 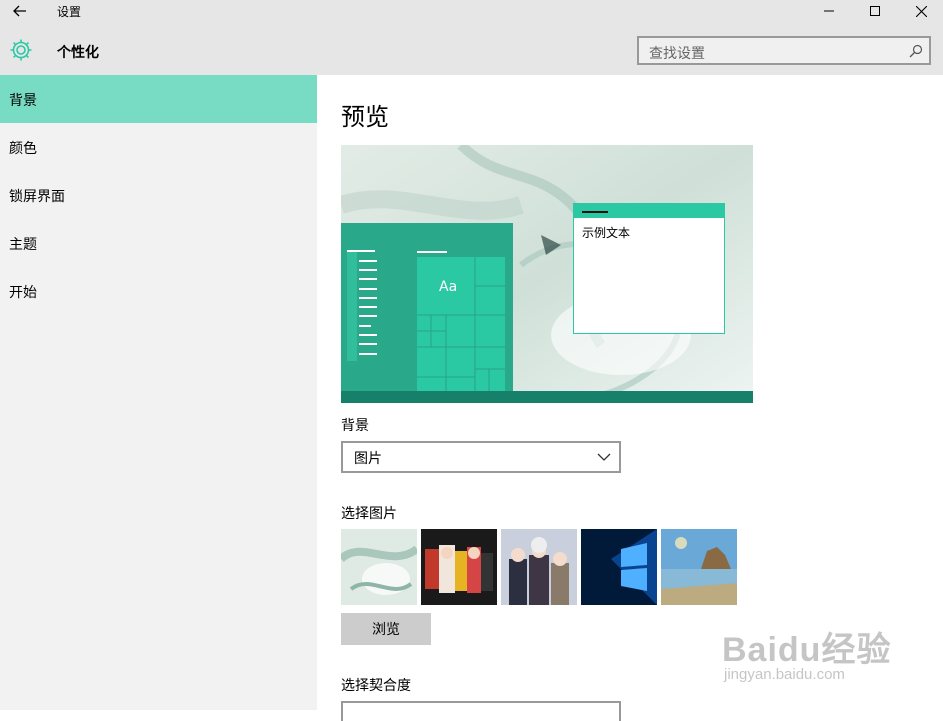 What do you see at coordinates (784, 674) in the screenshot?
I see `watermark-url: jingyan.baidu.com` at bounding box center [784, 674].